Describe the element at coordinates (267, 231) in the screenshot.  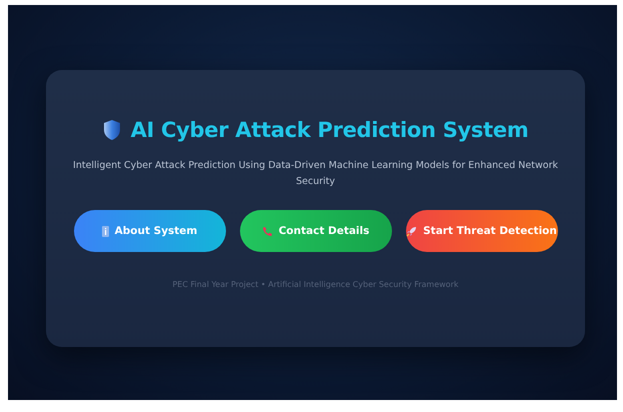
I see `phone-icon` at that location.